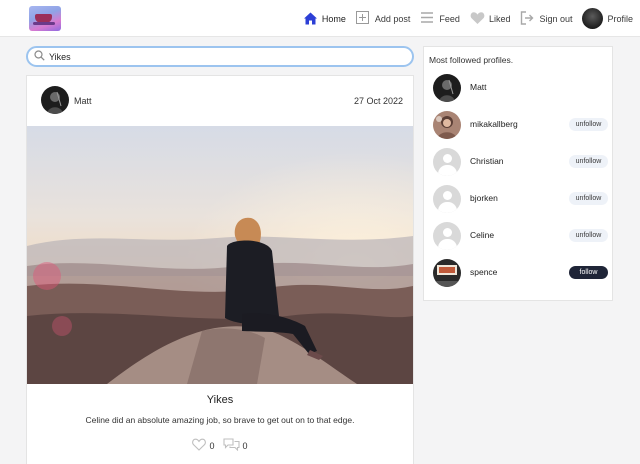 The width and height of the screenshot is (640, 464). Describe the element at coordinates (620, 18) in the screenshot. I see `nav-profile-label: Profile` at that location.